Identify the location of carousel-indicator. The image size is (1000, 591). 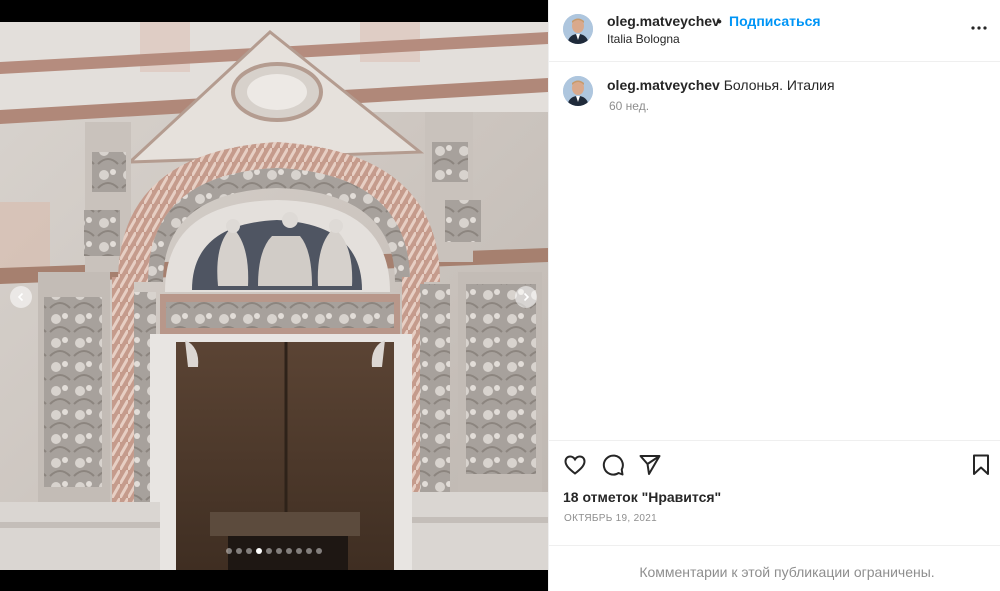
(274, 551).